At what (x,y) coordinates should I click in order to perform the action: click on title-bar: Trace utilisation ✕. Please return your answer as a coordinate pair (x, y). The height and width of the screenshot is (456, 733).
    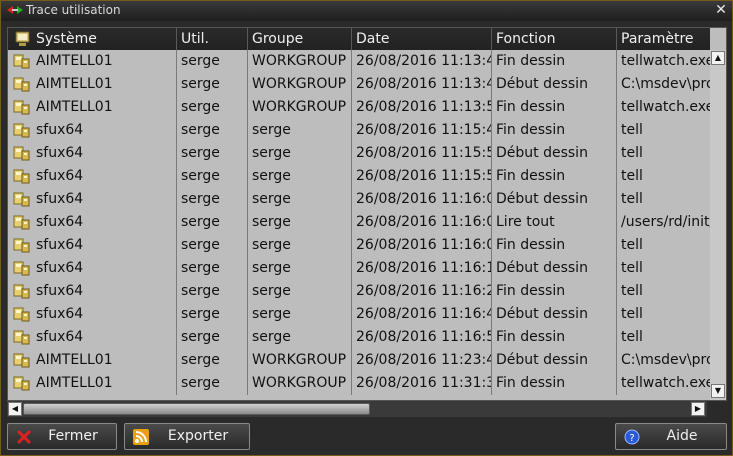
    Looking at the image, I should click on (366, 11).